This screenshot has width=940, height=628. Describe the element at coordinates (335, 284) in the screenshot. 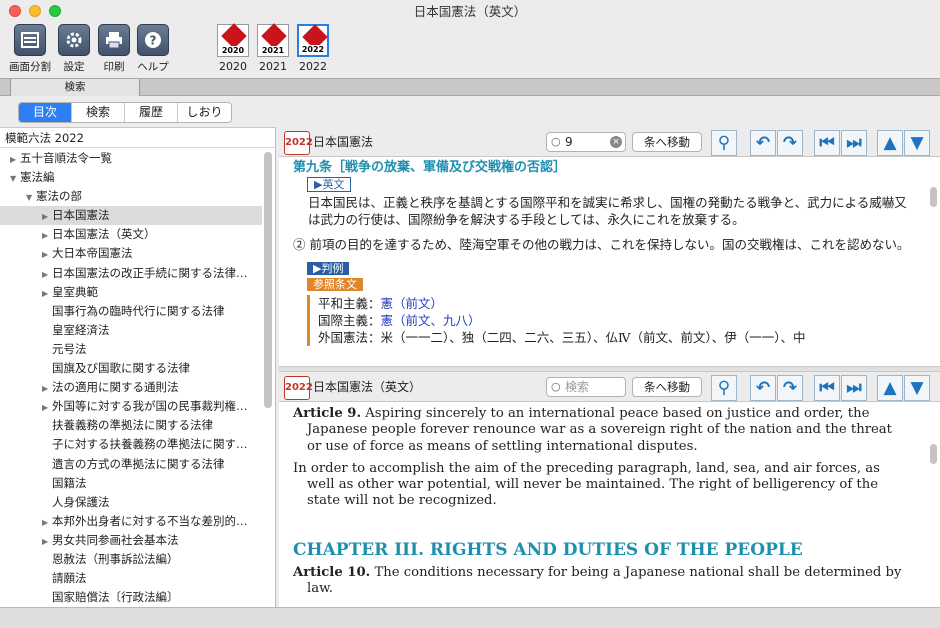

I see `references-tag: 参照条文` at that location.